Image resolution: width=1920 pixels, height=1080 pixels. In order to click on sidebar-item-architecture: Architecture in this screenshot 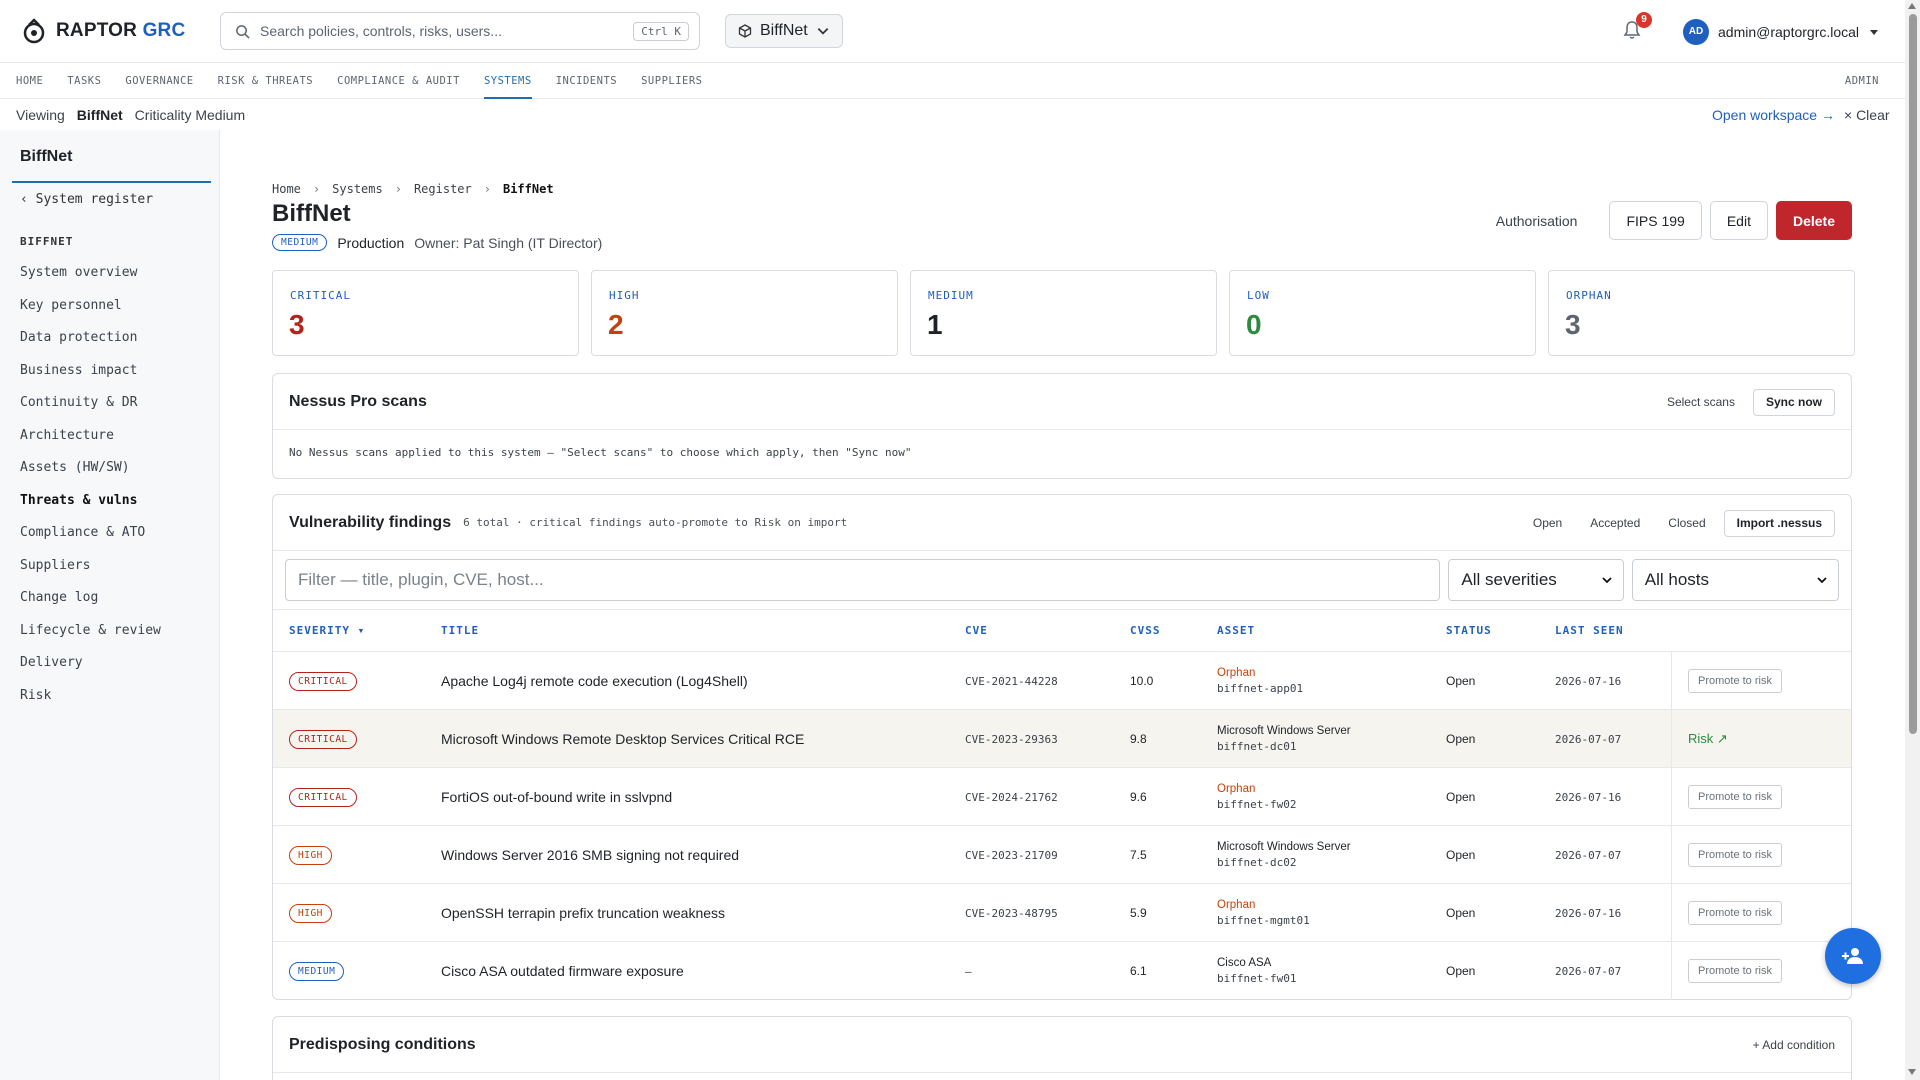, I will do `click(67, 435)`.